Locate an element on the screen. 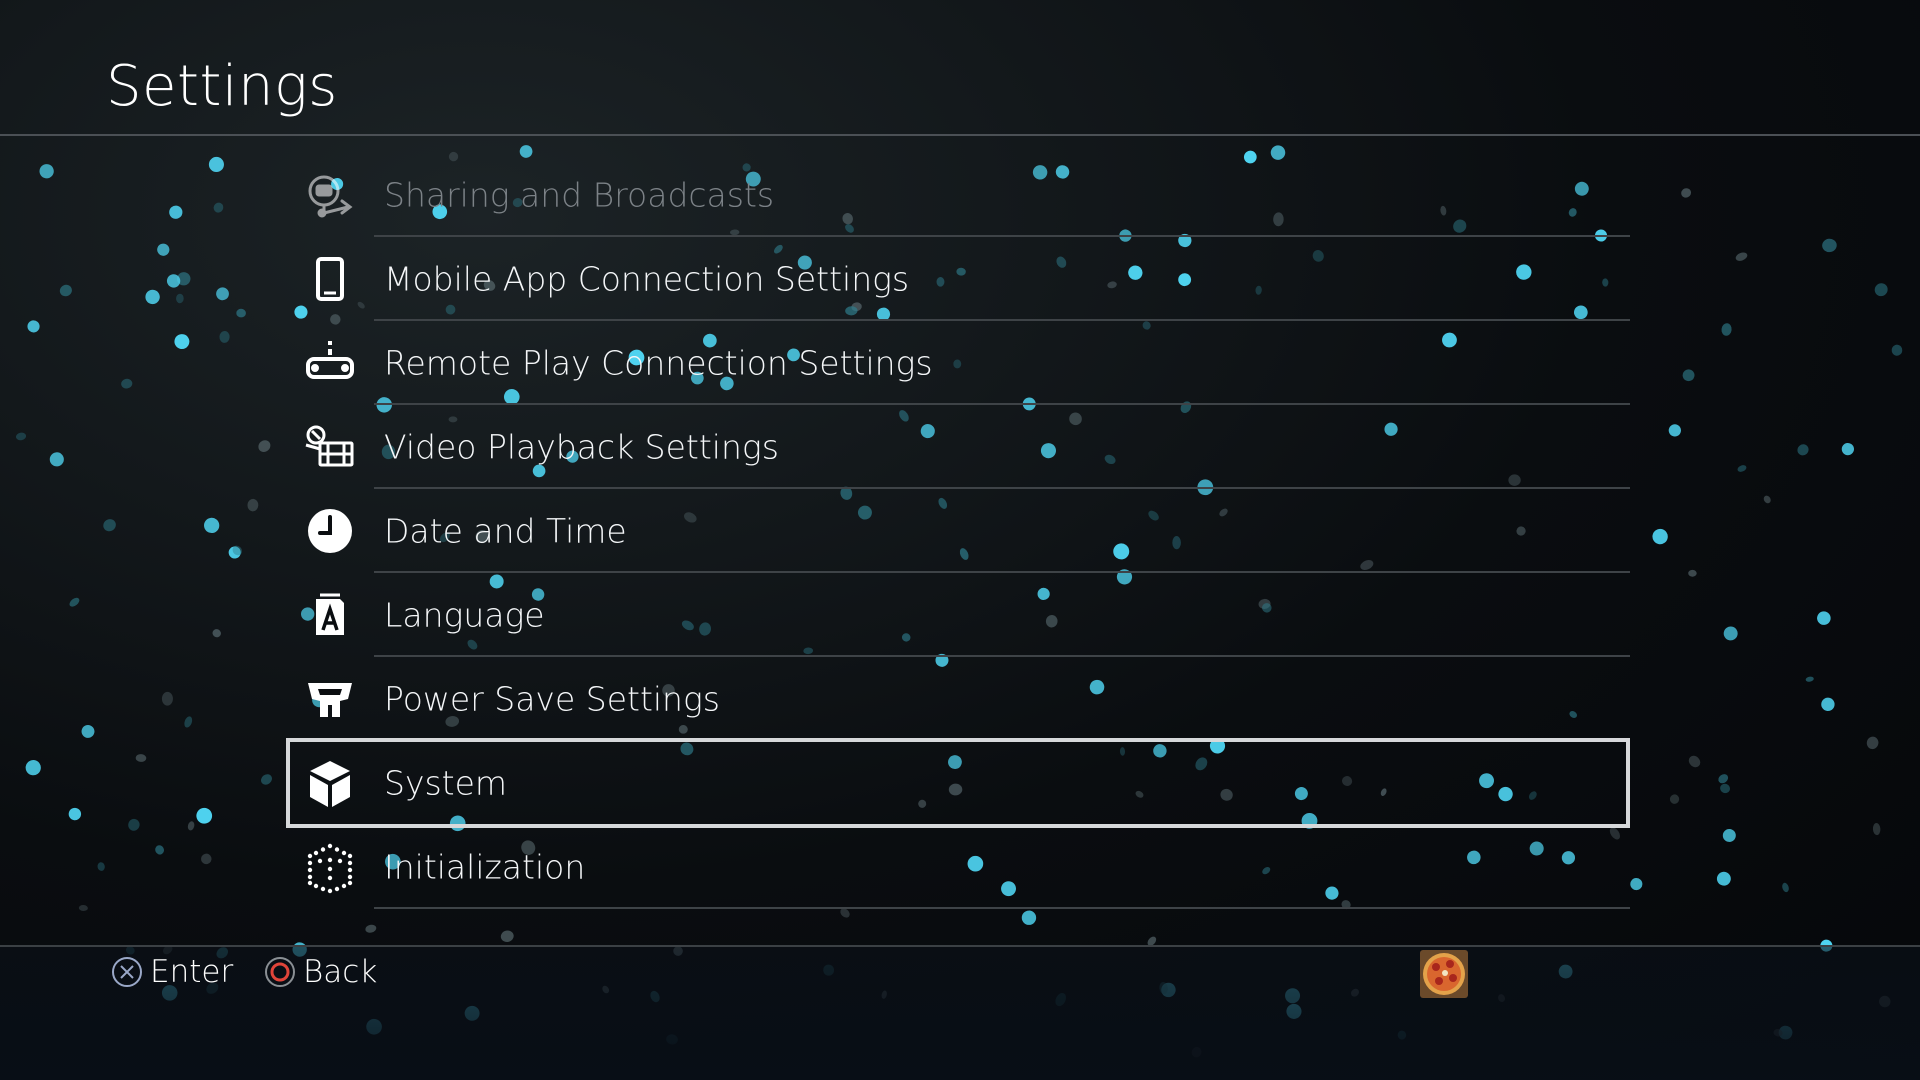 This screenshot has width=1920, height=1080. menu-item-label: Power Save Settings is located at coordinates (552, 699).